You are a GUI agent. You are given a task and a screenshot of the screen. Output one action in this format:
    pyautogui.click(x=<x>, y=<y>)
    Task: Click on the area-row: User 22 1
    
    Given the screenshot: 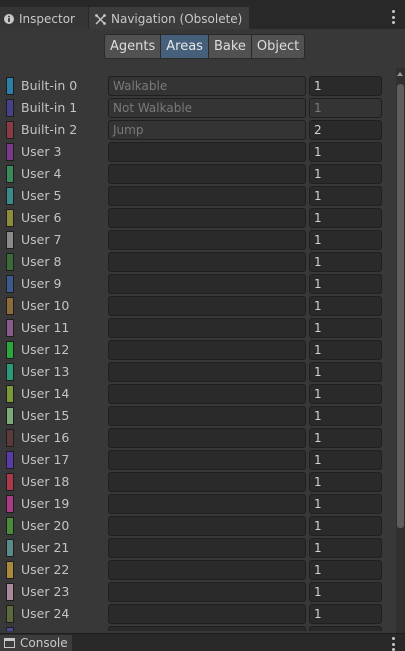 What is the action you would take?
    pyautogui.click(x=197, y=570)
    